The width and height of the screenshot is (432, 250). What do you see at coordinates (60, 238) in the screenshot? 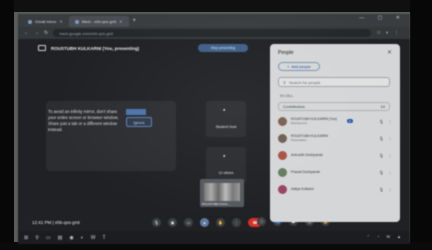
I see `file-explorer-icon: ▤` at bounding box center [60, 238].